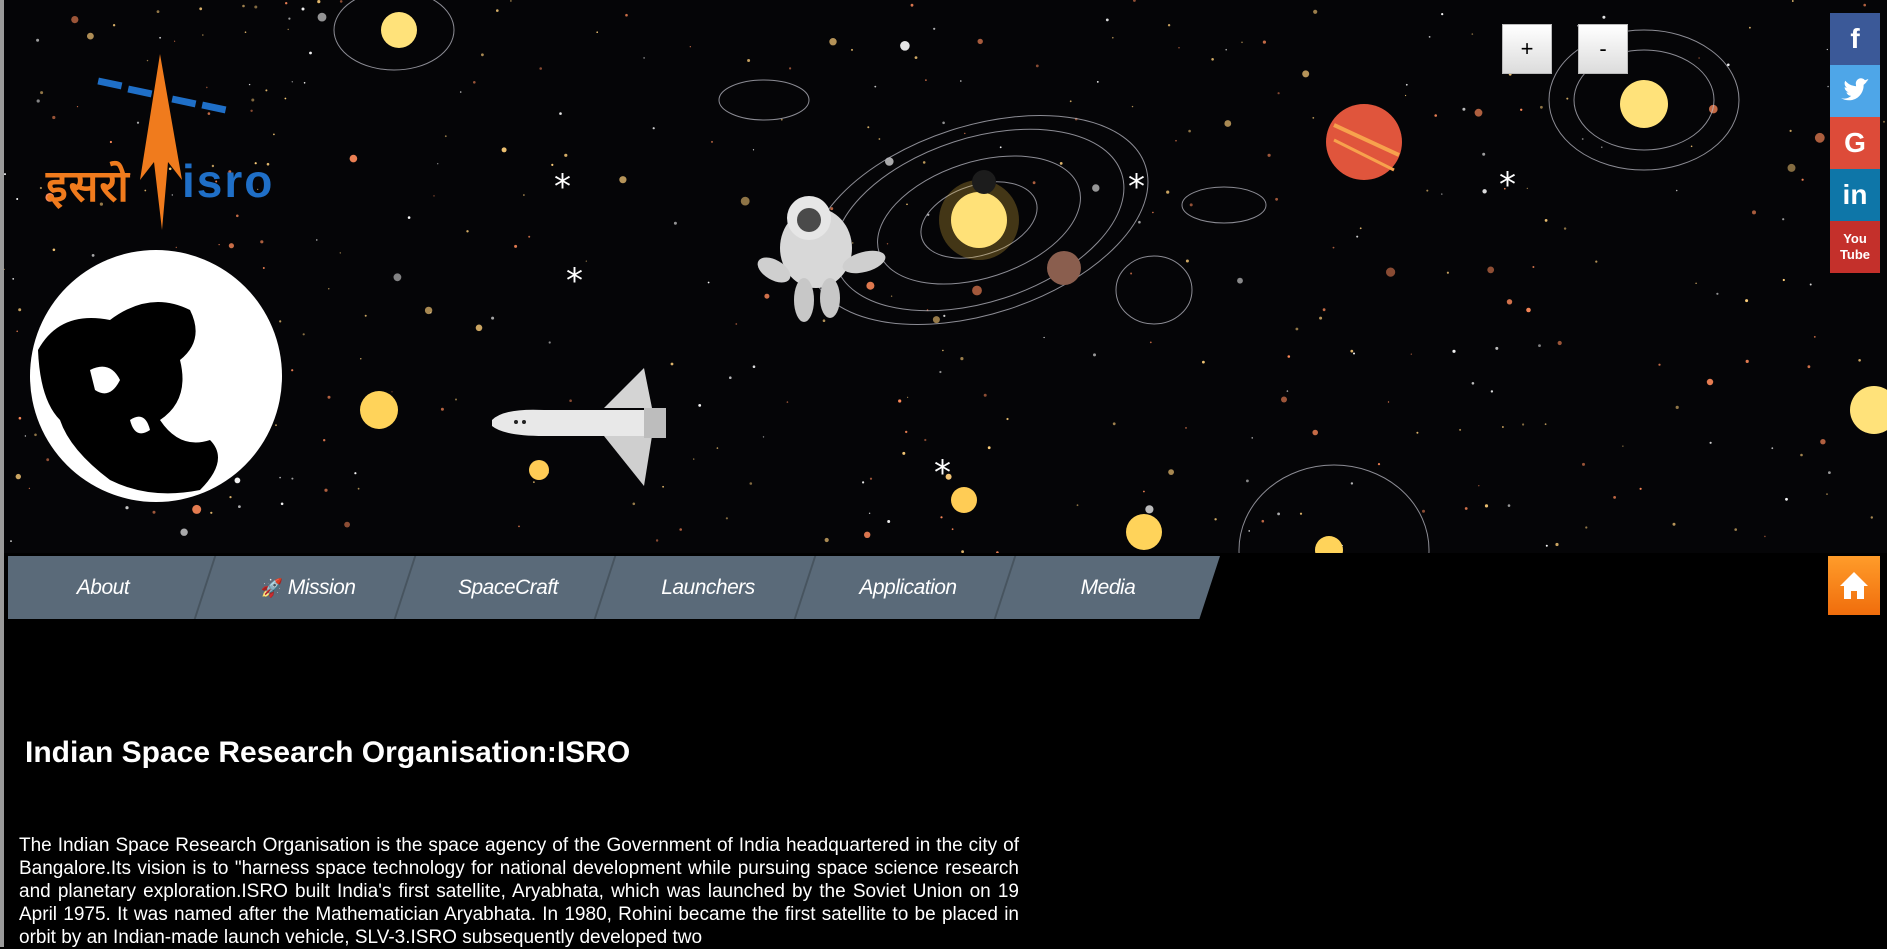 The width and height of the screenshot is (1887, 949). Describe the element at coordinates (1854, 585) in the screenshot. I see `home-button` at that location.